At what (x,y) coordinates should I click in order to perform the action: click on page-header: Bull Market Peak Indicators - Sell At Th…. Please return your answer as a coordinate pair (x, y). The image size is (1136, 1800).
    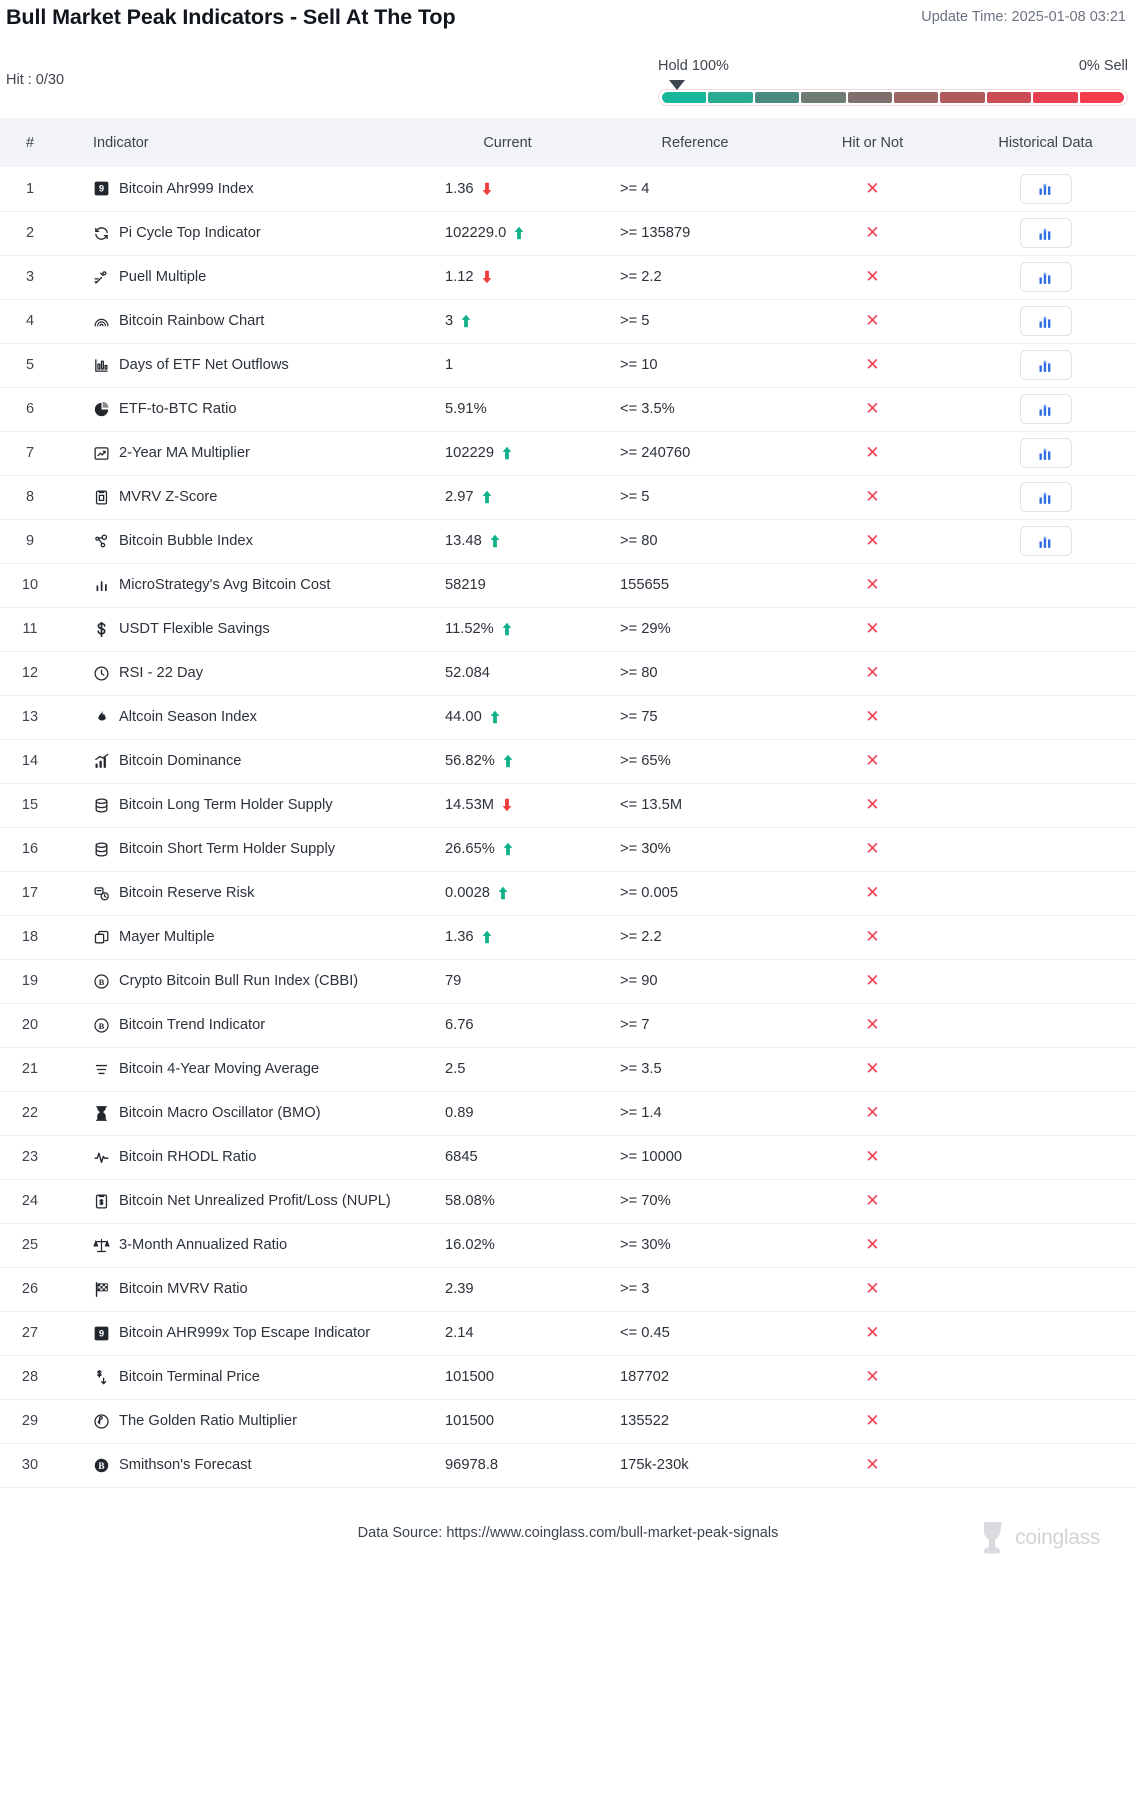
    Looking at the image, I should click on (568, 59).